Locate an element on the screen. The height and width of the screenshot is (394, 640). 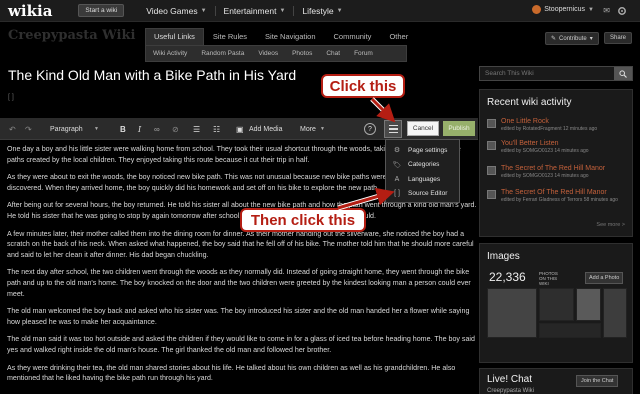
avatar is located at coordinates (537, 9).